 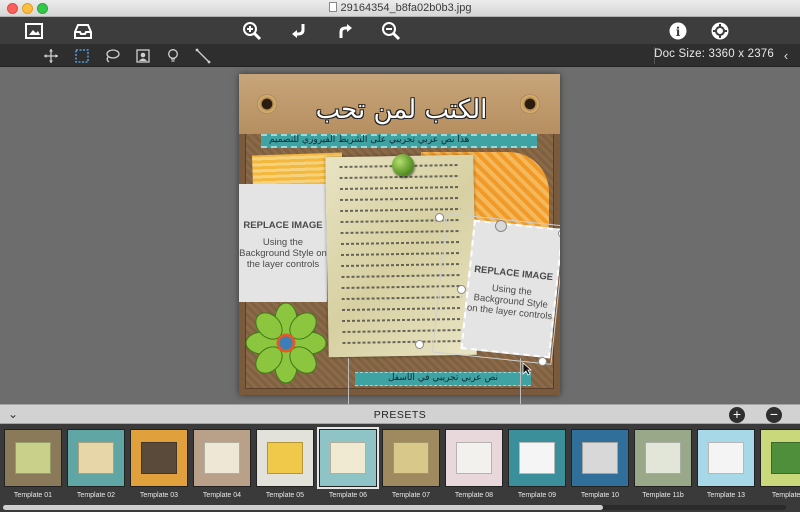 I want to click on chevron-left-icon: ‹, so click(x=786, y=55).